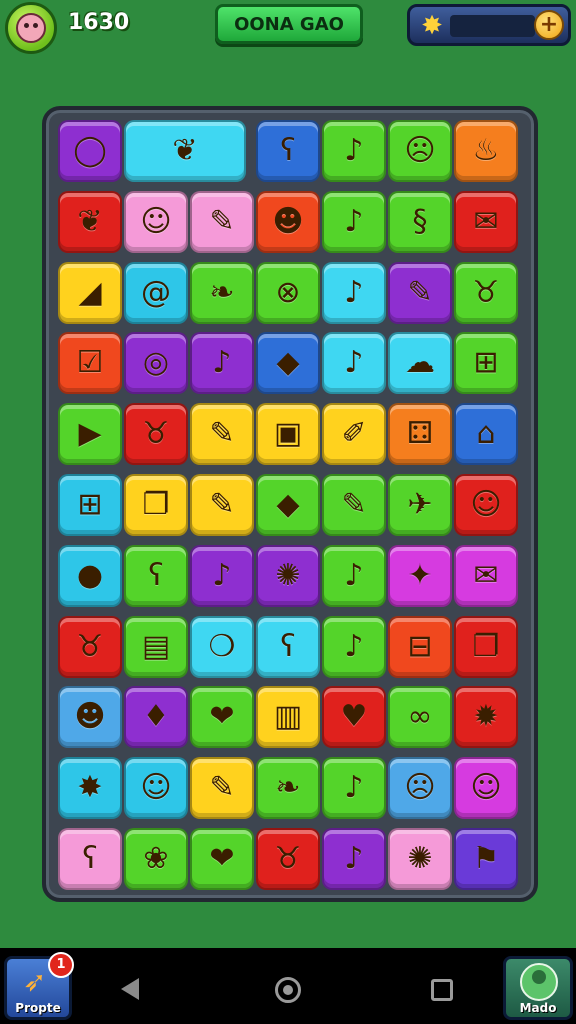  I want to click on tile-dice-icon: ⚃, so click(420, 434).